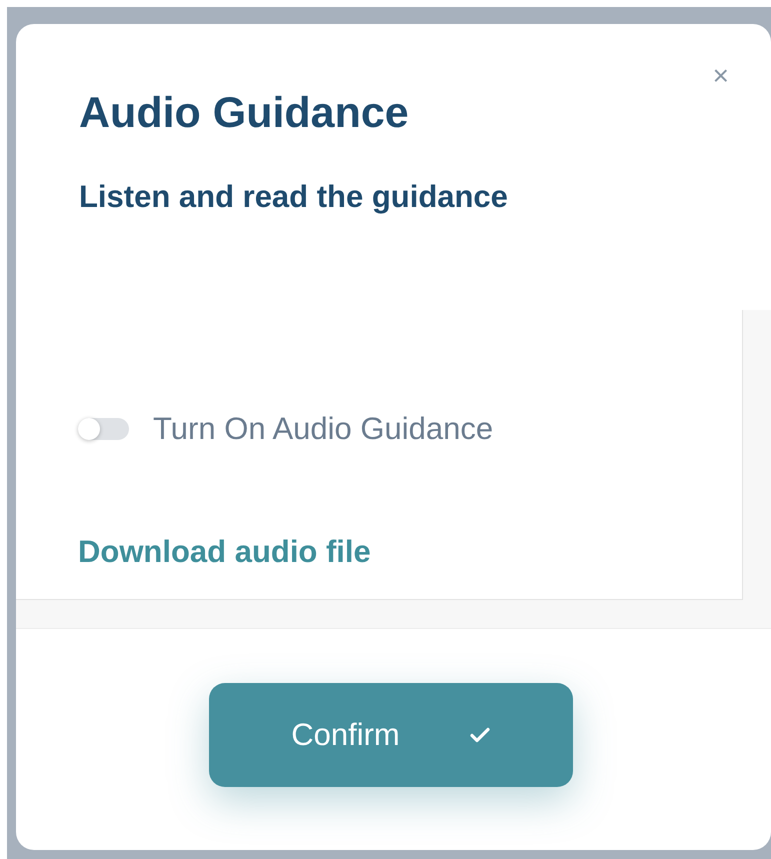 The width and height of the screenshot is (771, 859). Describe the element at coordinates (390, 735) in the screenshot. I see `confirm-button: Confirm` at that location.